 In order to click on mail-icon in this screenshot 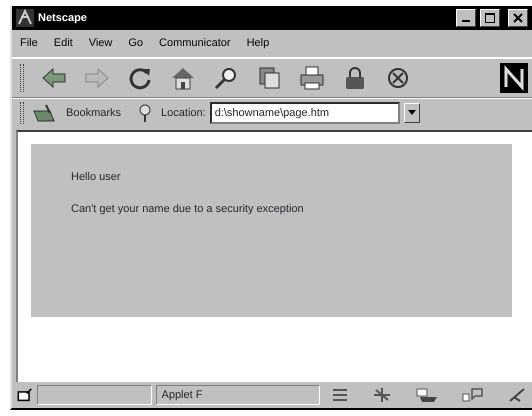, I will do `click(427, 395)`.